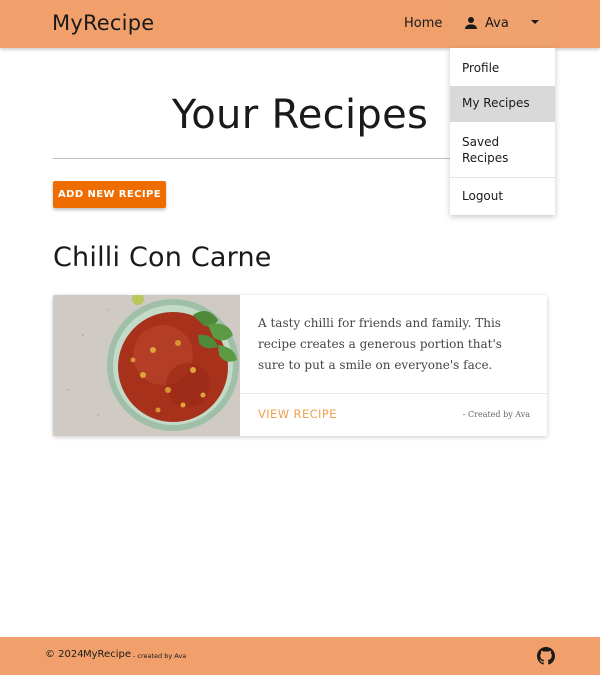 This screenshot has height=675, width=600. What do you see at coordinates (496, 414) in the screenshot?
I see `recipe-author: - Created by Ava` at bounding box center [496, 414].